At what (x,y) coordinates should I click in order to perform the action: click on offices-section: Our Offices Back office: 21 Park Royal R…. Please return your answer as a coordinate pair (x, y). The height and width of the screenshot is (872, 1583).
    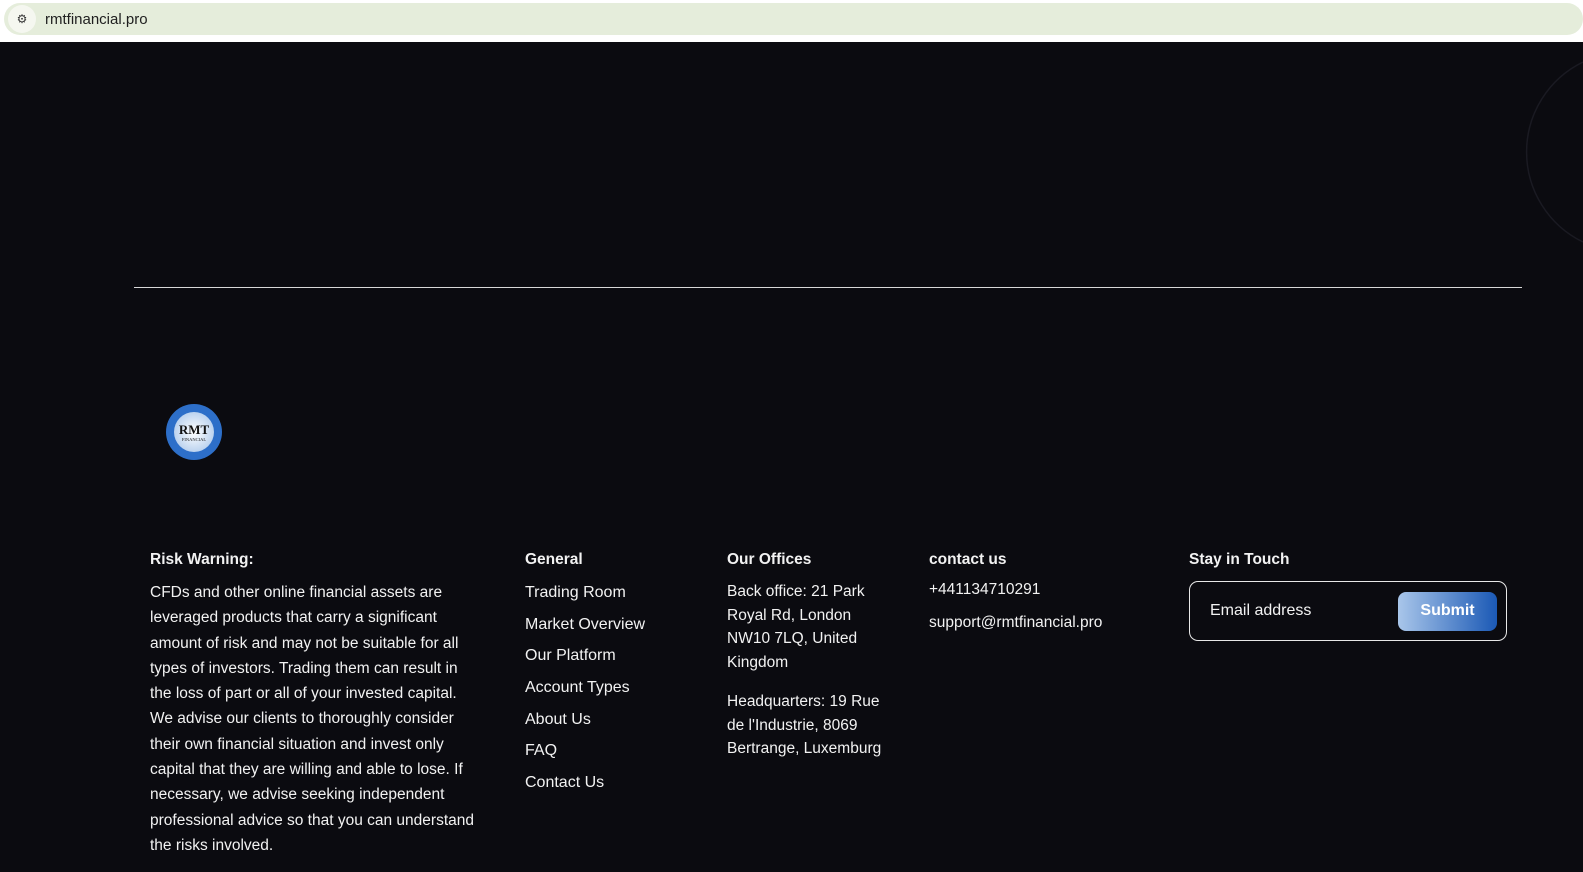
    Looking at the image, I should click on (809, 664).